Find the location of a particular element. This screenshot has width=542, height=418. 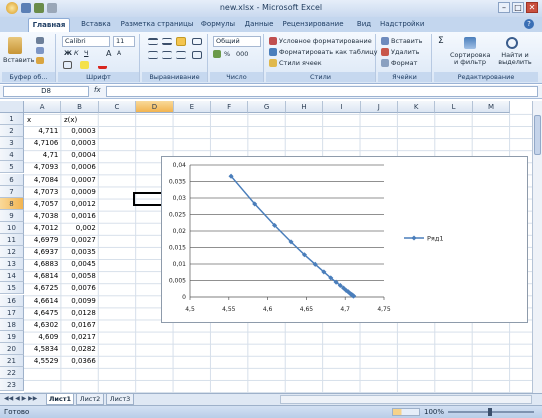

tab-sheet-3: Лист3 is located at coordinates (120, 399).